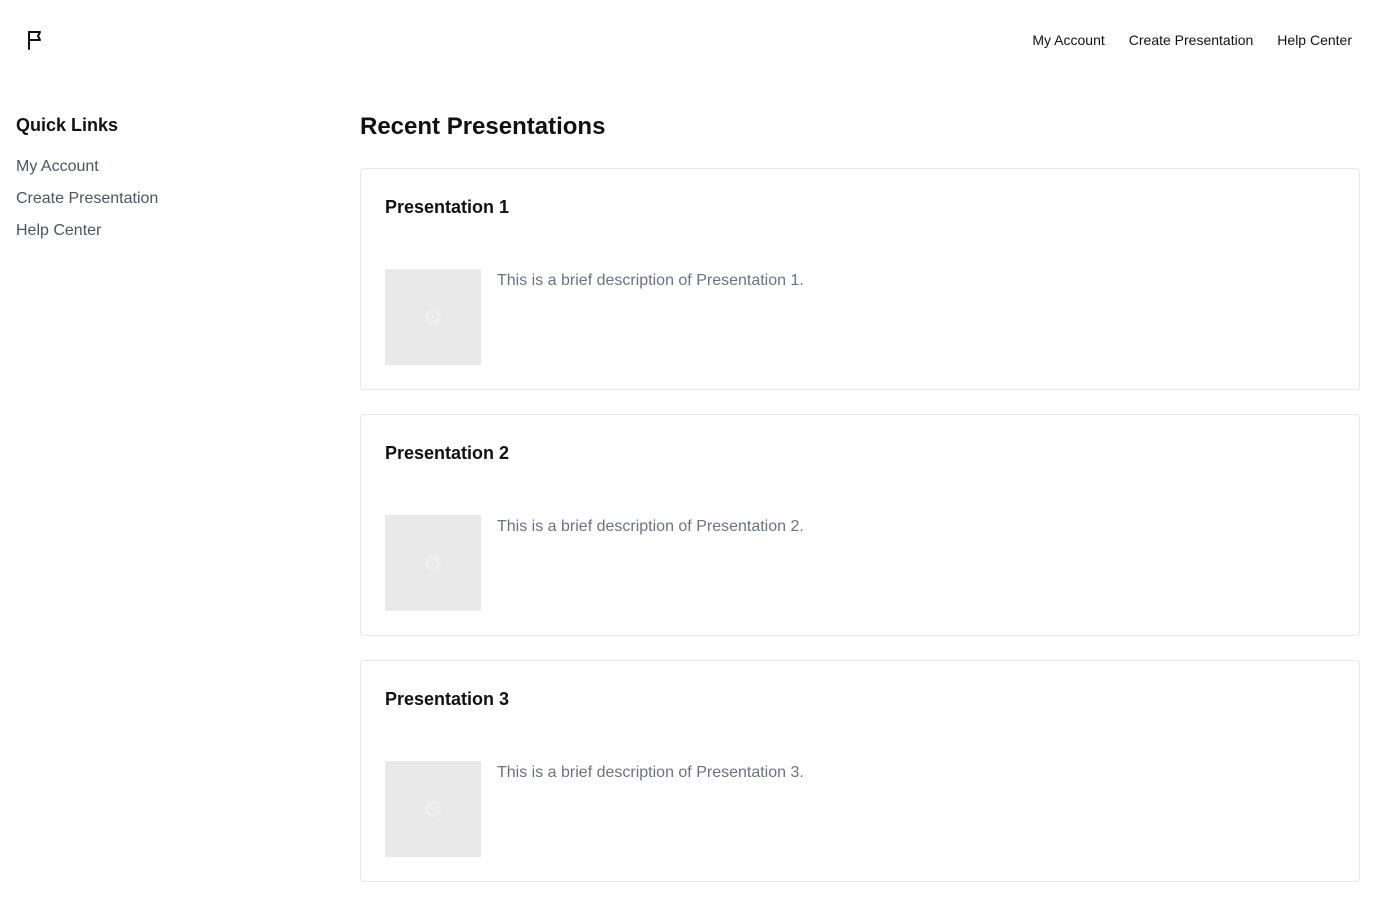  Describe the element at coordinates (57, 166) in the screenshot. I see `sidebar-link-my-account: My Account` at that location.